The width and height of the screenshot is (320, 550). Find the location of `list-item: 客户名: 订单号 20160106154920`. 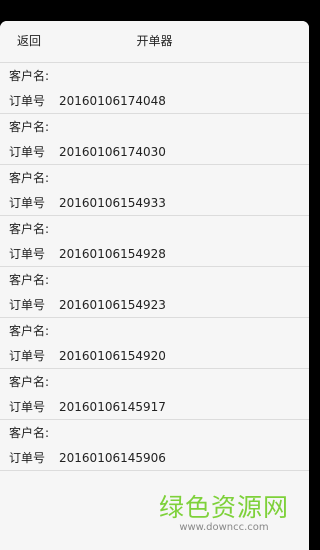

list-item: 客户名: 订单号 20160106154920 is located at coordinates (154, 343).